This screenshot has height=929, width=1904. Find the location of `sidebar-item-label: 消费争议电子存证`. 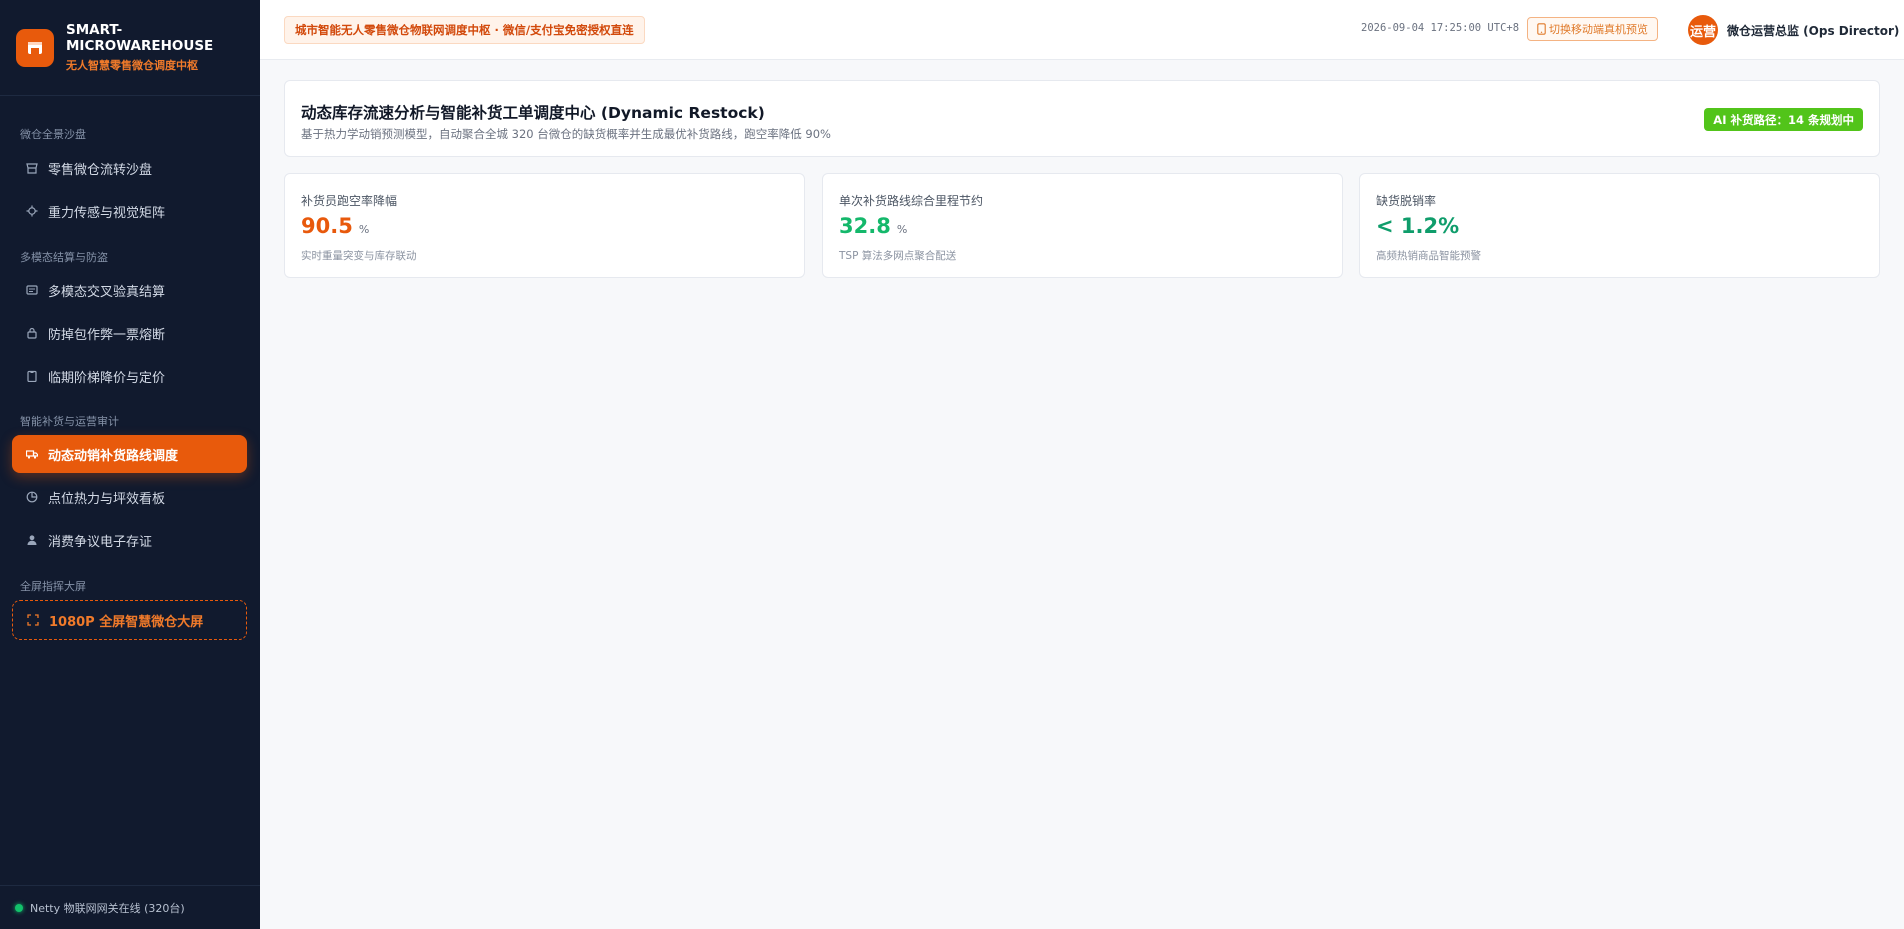

sidebar-item-label: 消费争议电子存证 is located at coordinates (100, 542).